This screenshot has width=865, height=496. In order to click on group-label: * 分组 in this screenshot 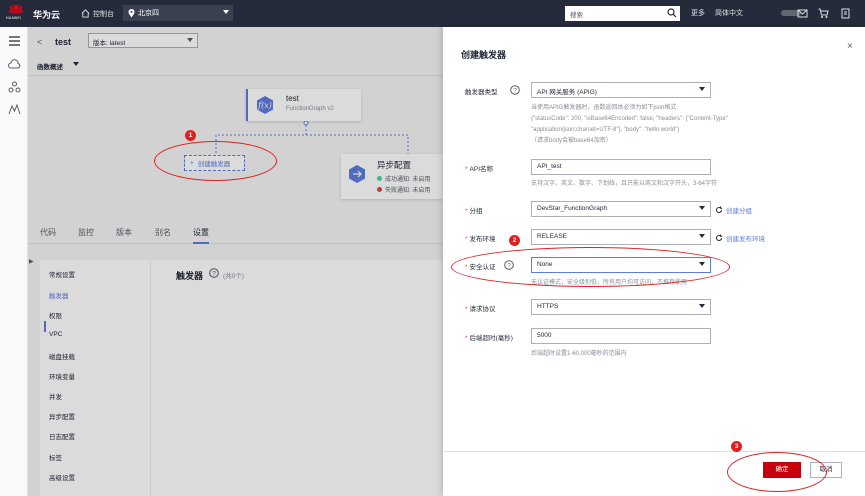, I will do `click(474, 210)`.